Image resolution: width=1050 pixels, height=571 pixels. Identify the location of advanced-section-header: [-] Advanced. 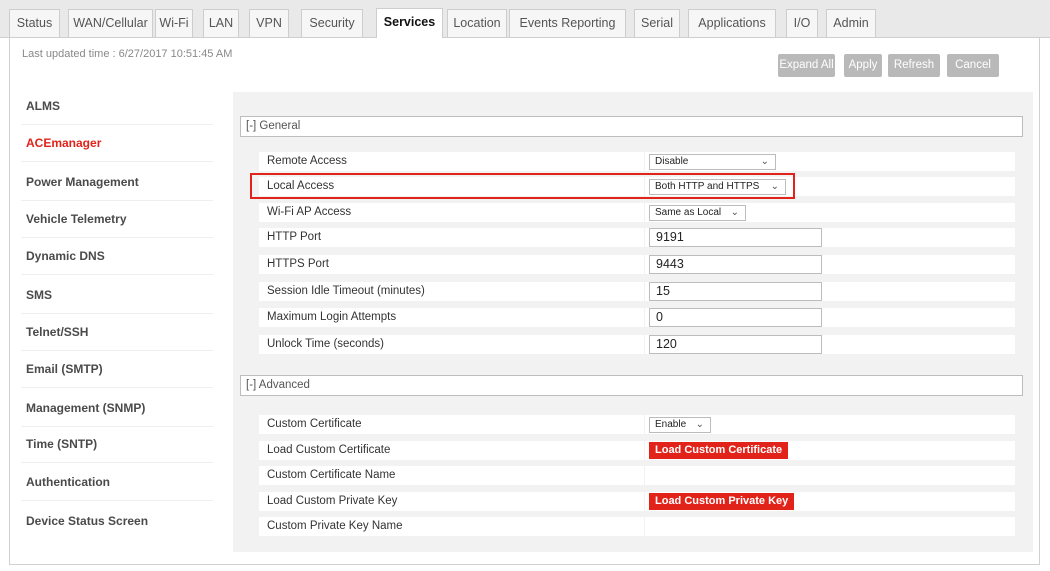
(631, 385).